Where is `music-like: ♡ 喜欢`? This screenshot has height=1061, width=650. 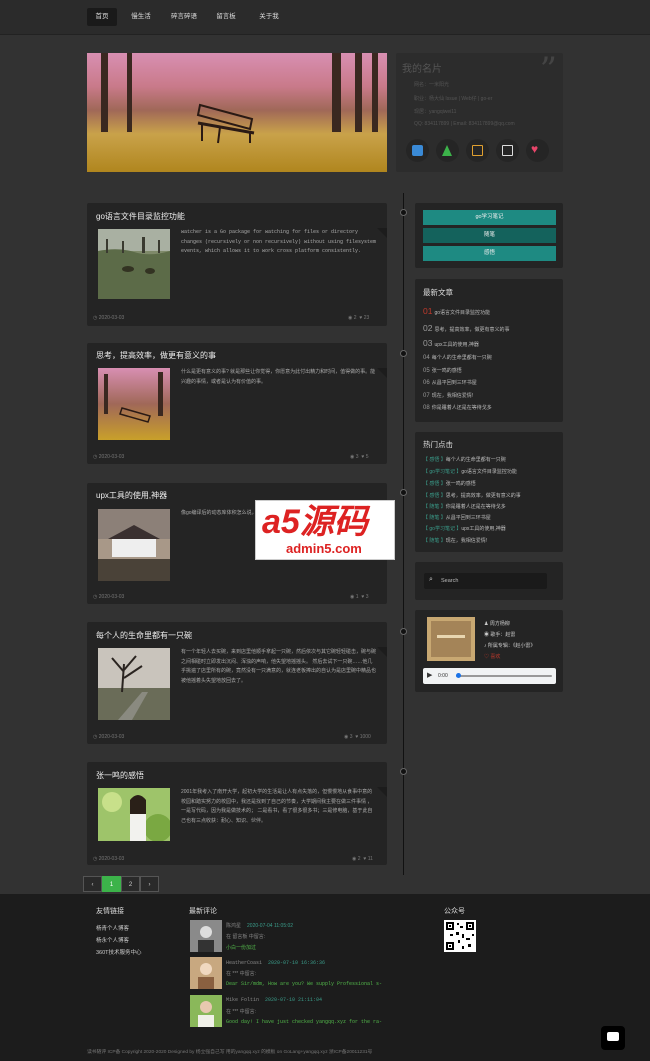 music-like: ♡ 喜欢 is located at coordinates (492, 656).